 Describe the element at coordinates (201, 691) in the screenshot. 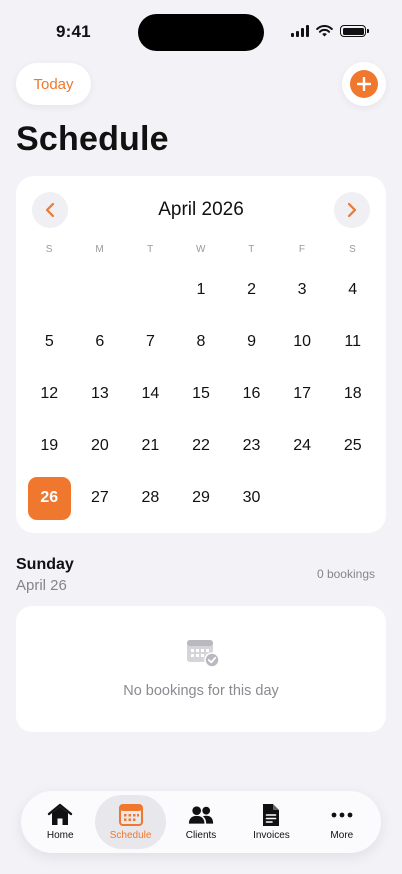

I see `empty-state-text: No bookings for this day` at that location.